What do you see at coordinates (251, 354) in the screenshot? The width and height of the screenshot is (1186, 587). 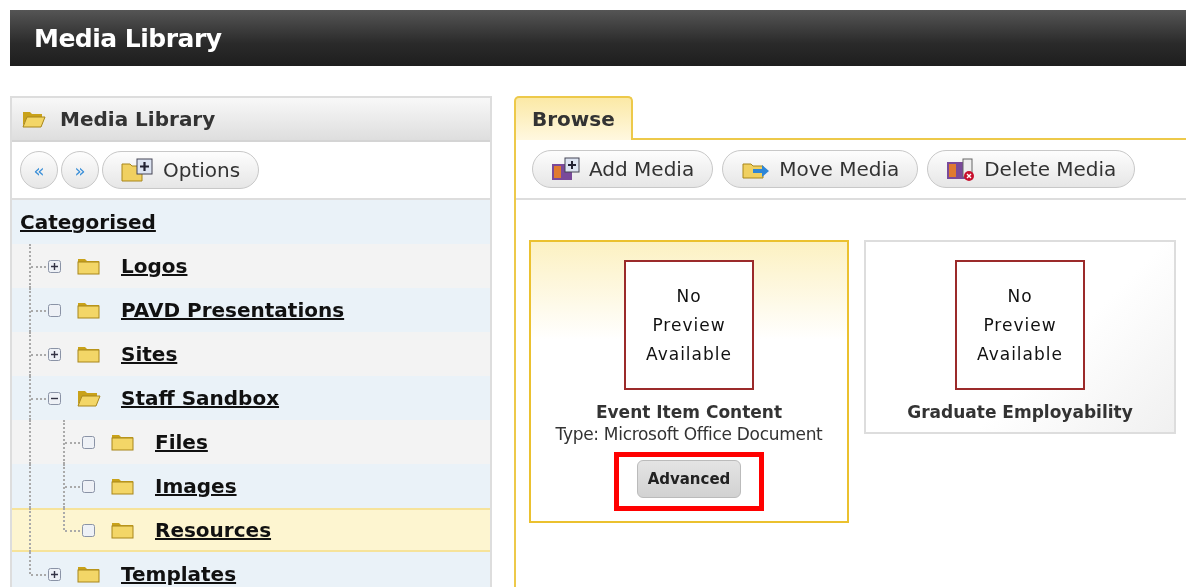 I see `tree-row: Sites` at bounding box center [251, 354].